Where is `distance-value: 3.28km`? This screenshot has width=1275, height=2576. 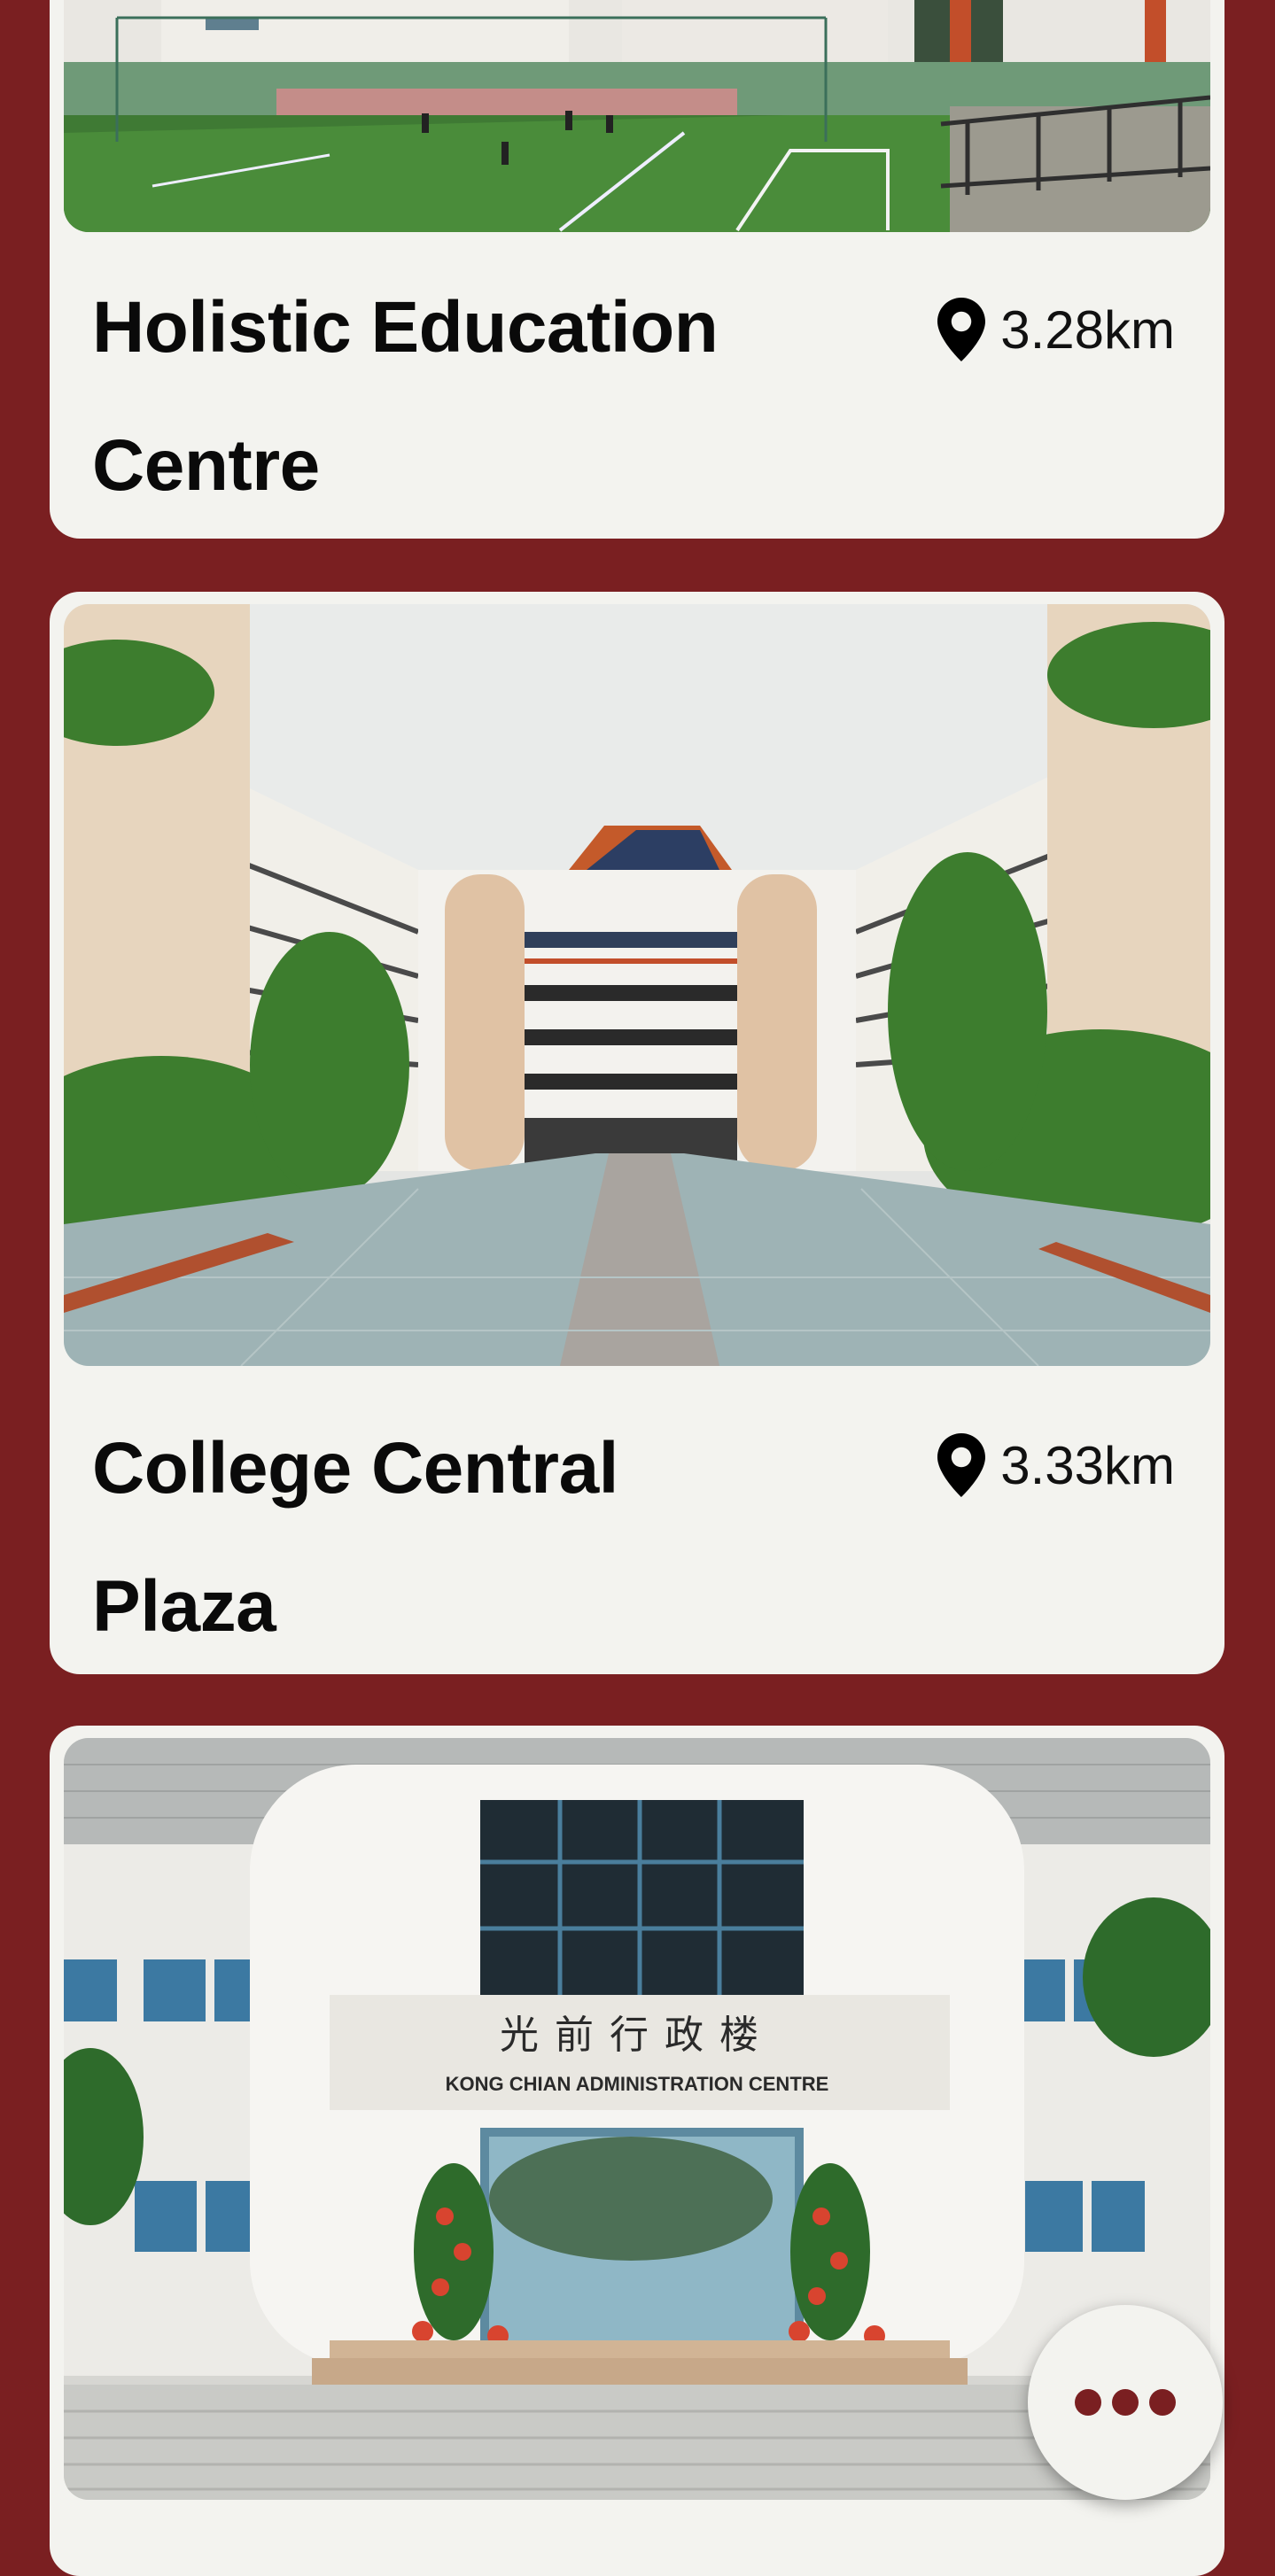
distance-value: 3.28km is located at coordinates (1088, 329).